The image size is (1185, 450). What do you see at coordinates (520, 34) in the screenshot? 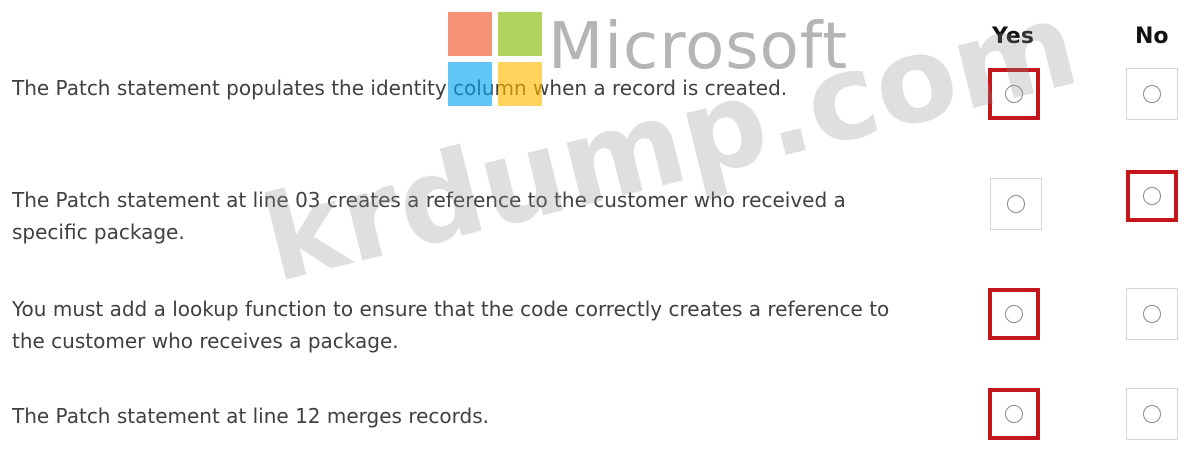
I see `logo-square-green` at bounding box center [520, 34].